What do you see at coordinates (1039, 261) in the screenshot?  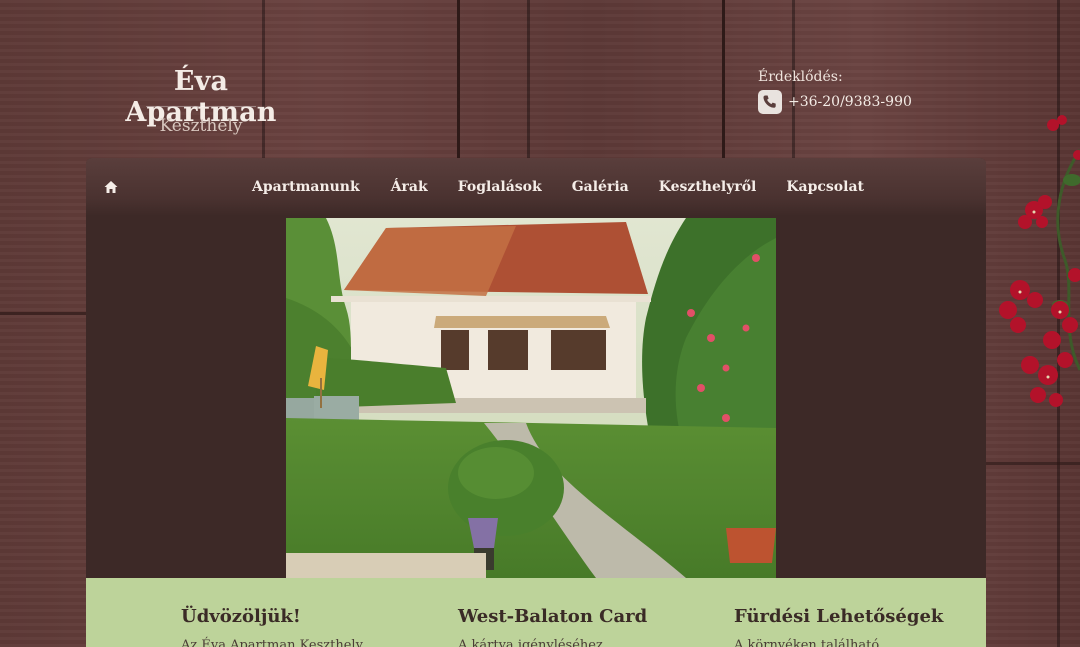 I see `flower-decoration` at bounding box center [1039, 261].